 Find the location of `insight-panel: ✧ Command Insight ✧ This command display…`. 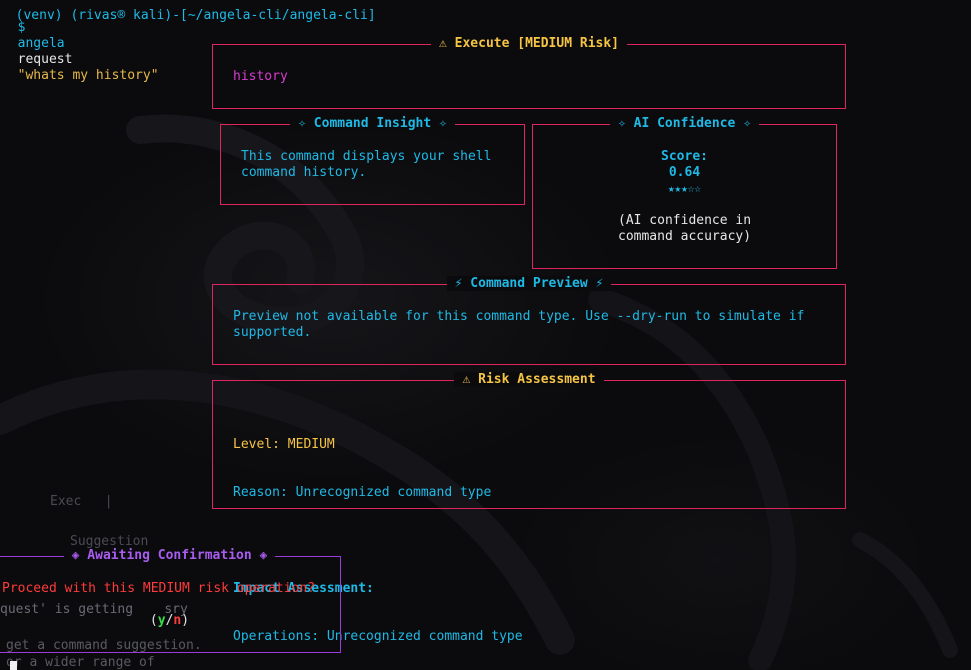

insight-panel: ✧ Command Insight ✧ This command display… is located at coordinates (372, 160).